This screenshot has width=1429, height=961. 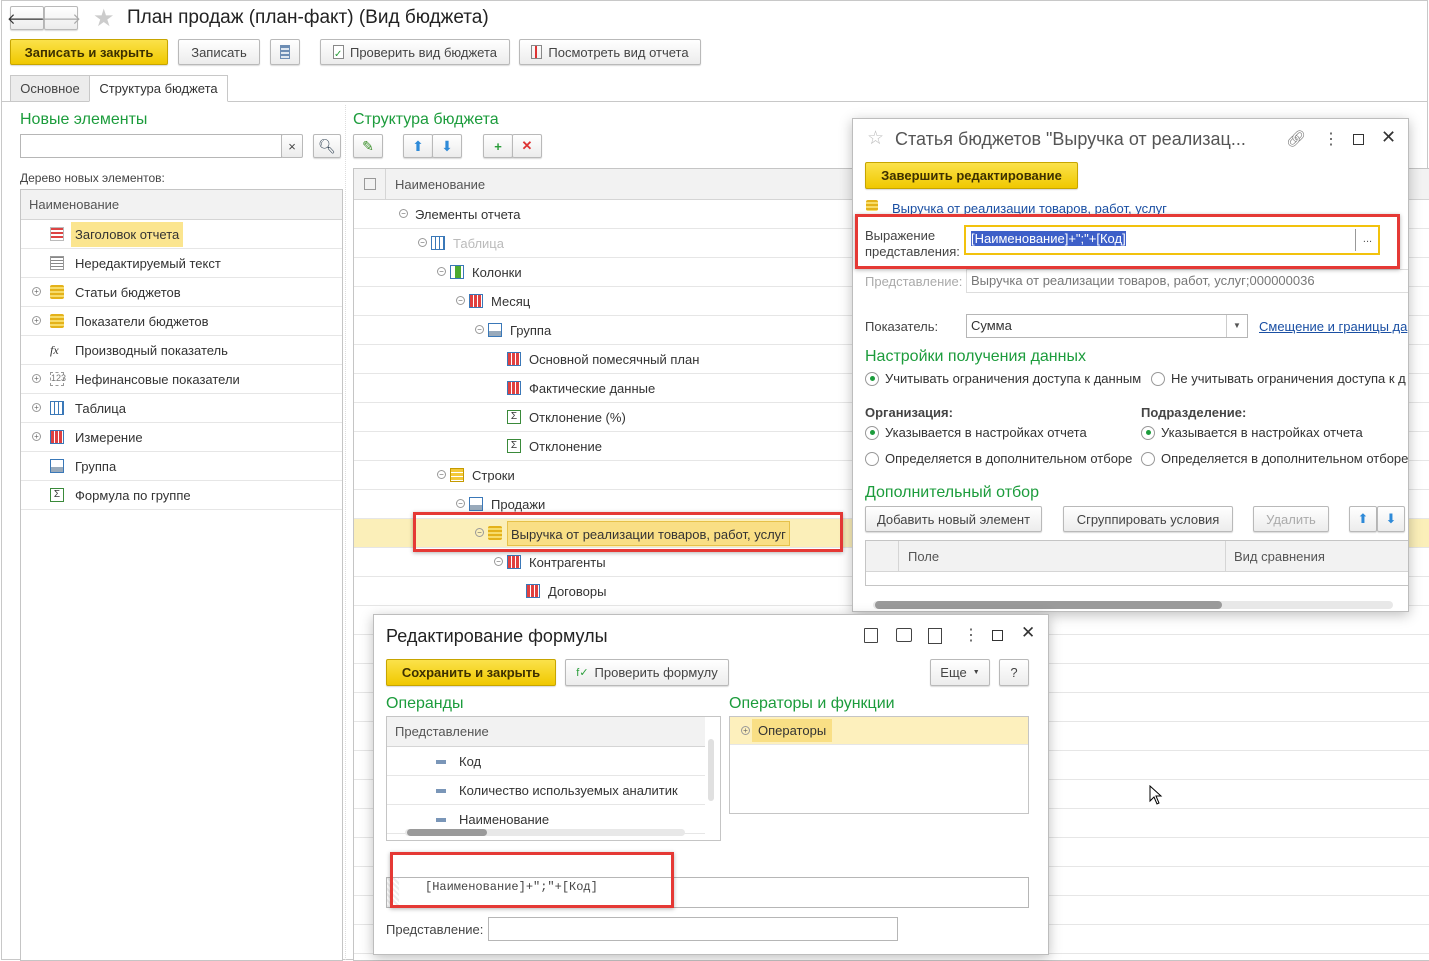 What do you see at coordinates (871, 635) in the screenshot?
I see `save-icon` at bounding box center [871, 635].